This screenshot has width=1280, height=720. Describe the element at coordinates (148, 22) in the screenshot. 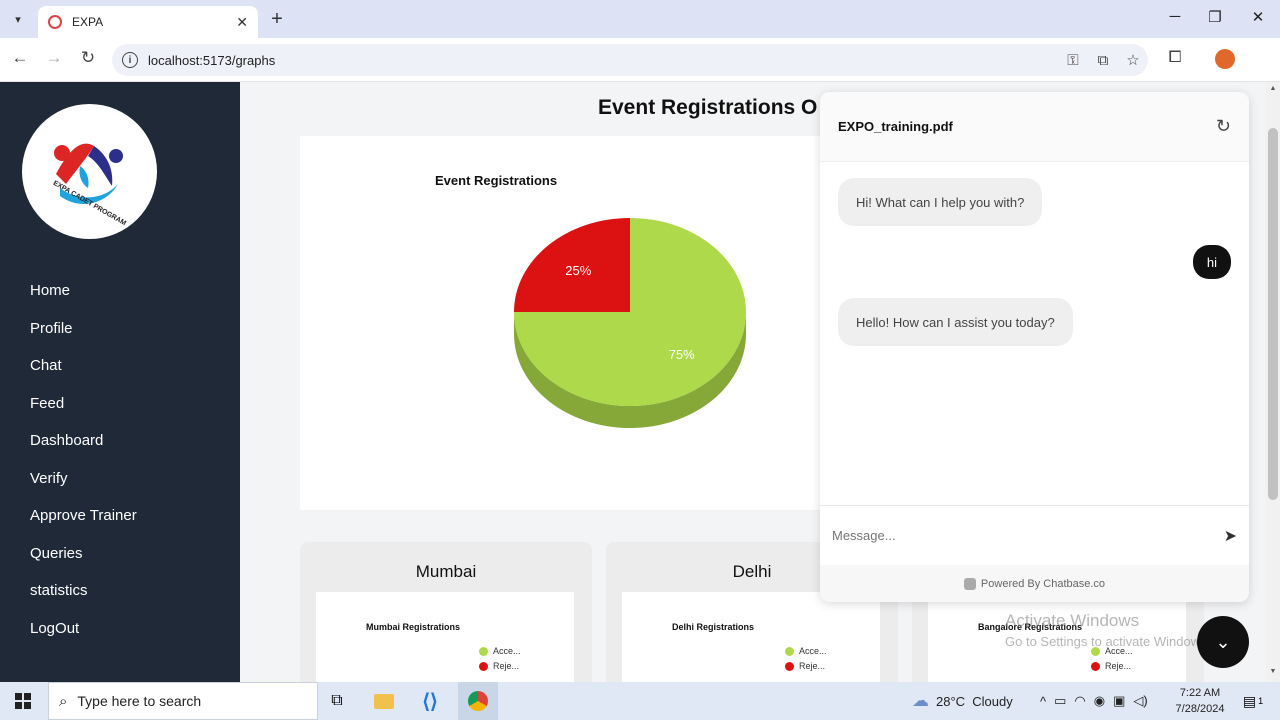

I see `browser-tab: EXPA ✕` at that location.